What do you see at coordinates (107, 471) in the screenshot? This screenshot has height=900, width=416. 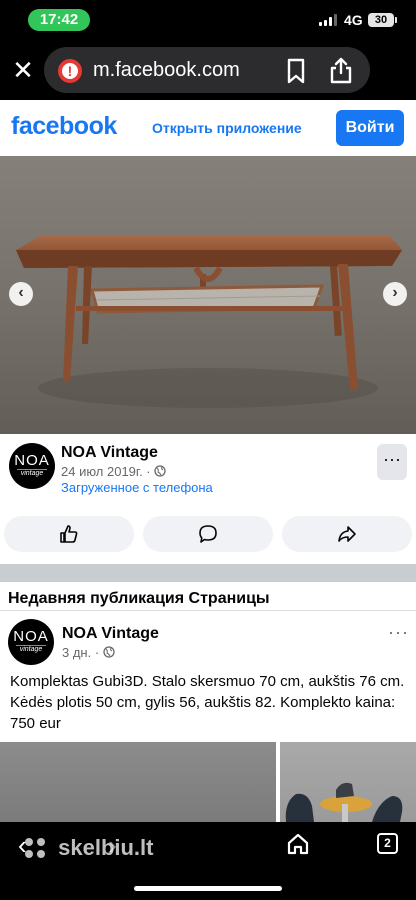 I see `post-date: 24 июл 2019г. ·` at bounding box center [107, 471].